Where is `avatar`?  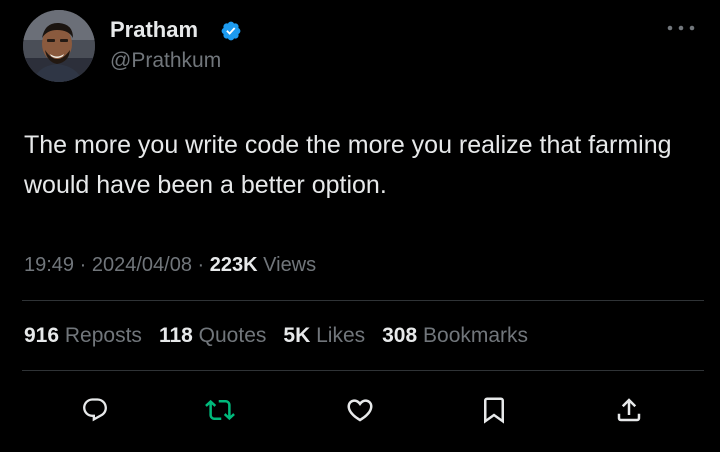 avatar is located at coordinates (59, 46).